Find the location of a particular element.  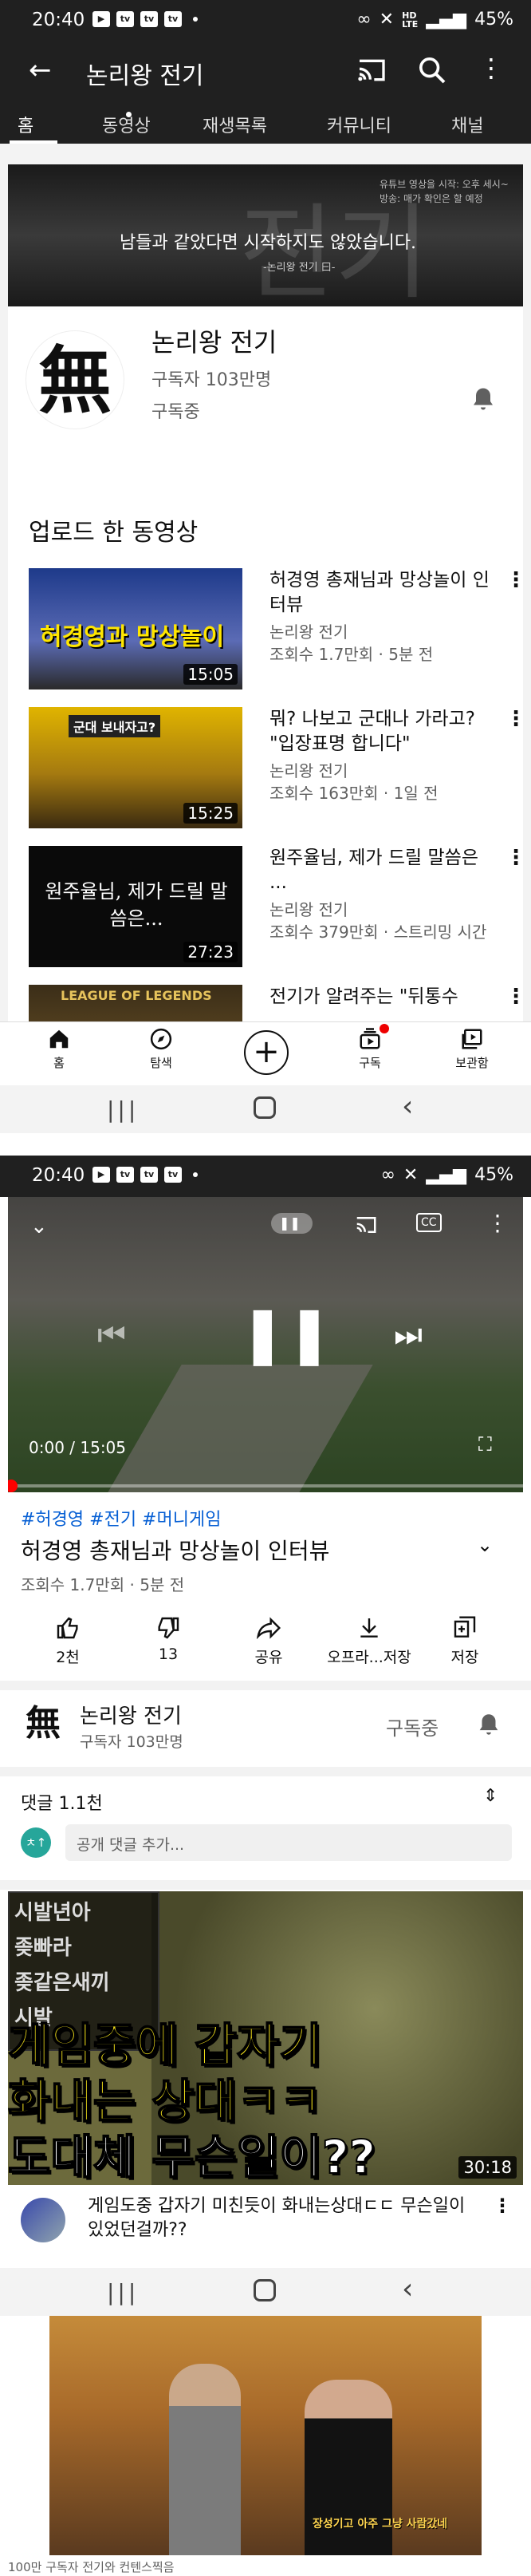

minimize-chevron-icon: ⌄ is located at coordinates (39, 1227).